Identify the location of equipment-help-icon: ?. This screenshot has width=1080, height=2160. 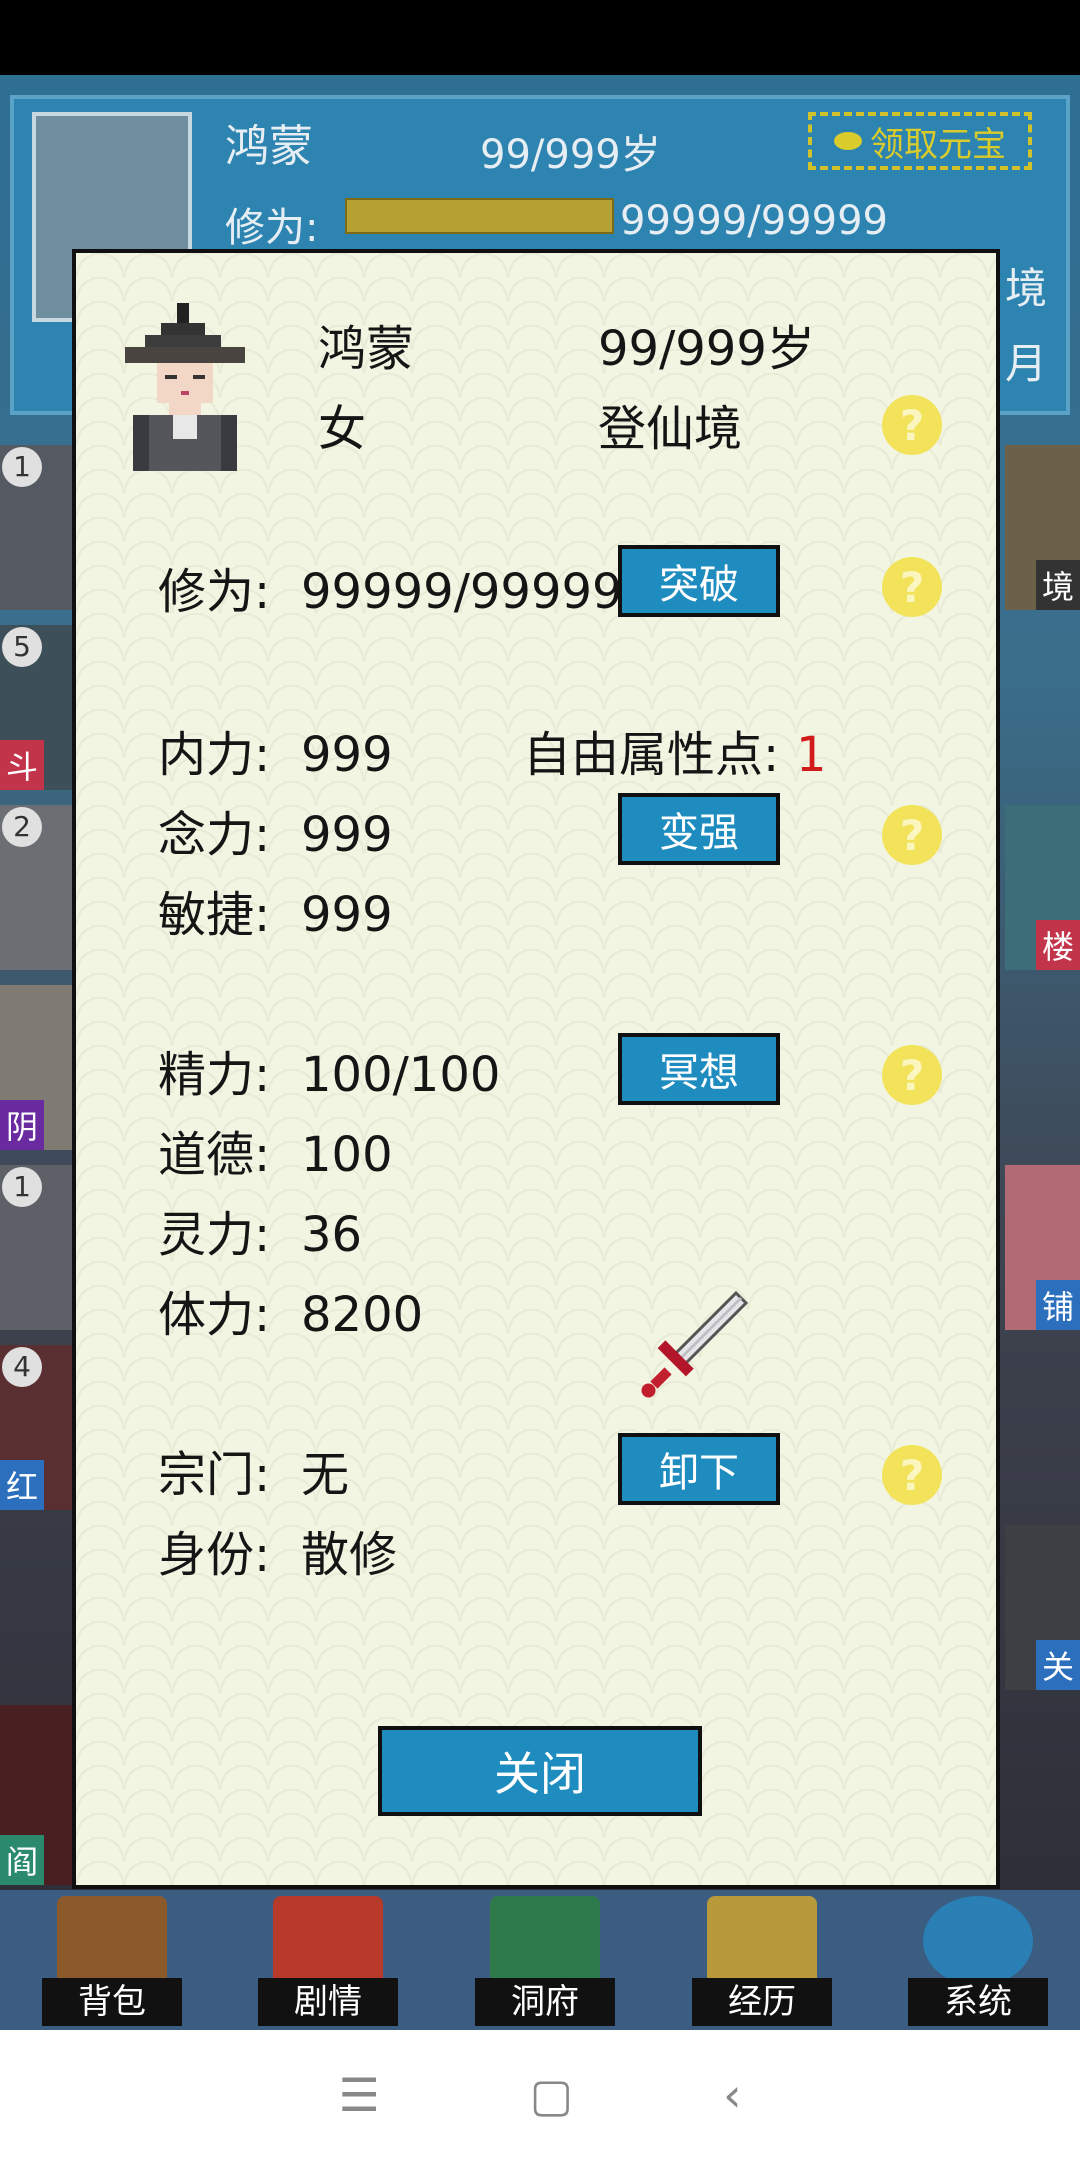
(912, 1475).